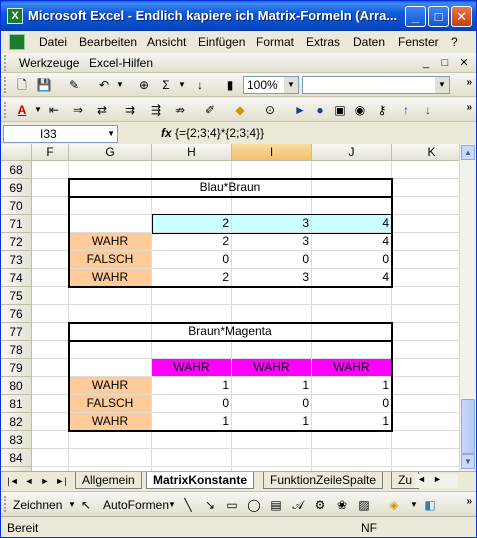 This screenshot has width=477, height=538. I want to click on select-pointer-icon: ↖, so click(86, 505).